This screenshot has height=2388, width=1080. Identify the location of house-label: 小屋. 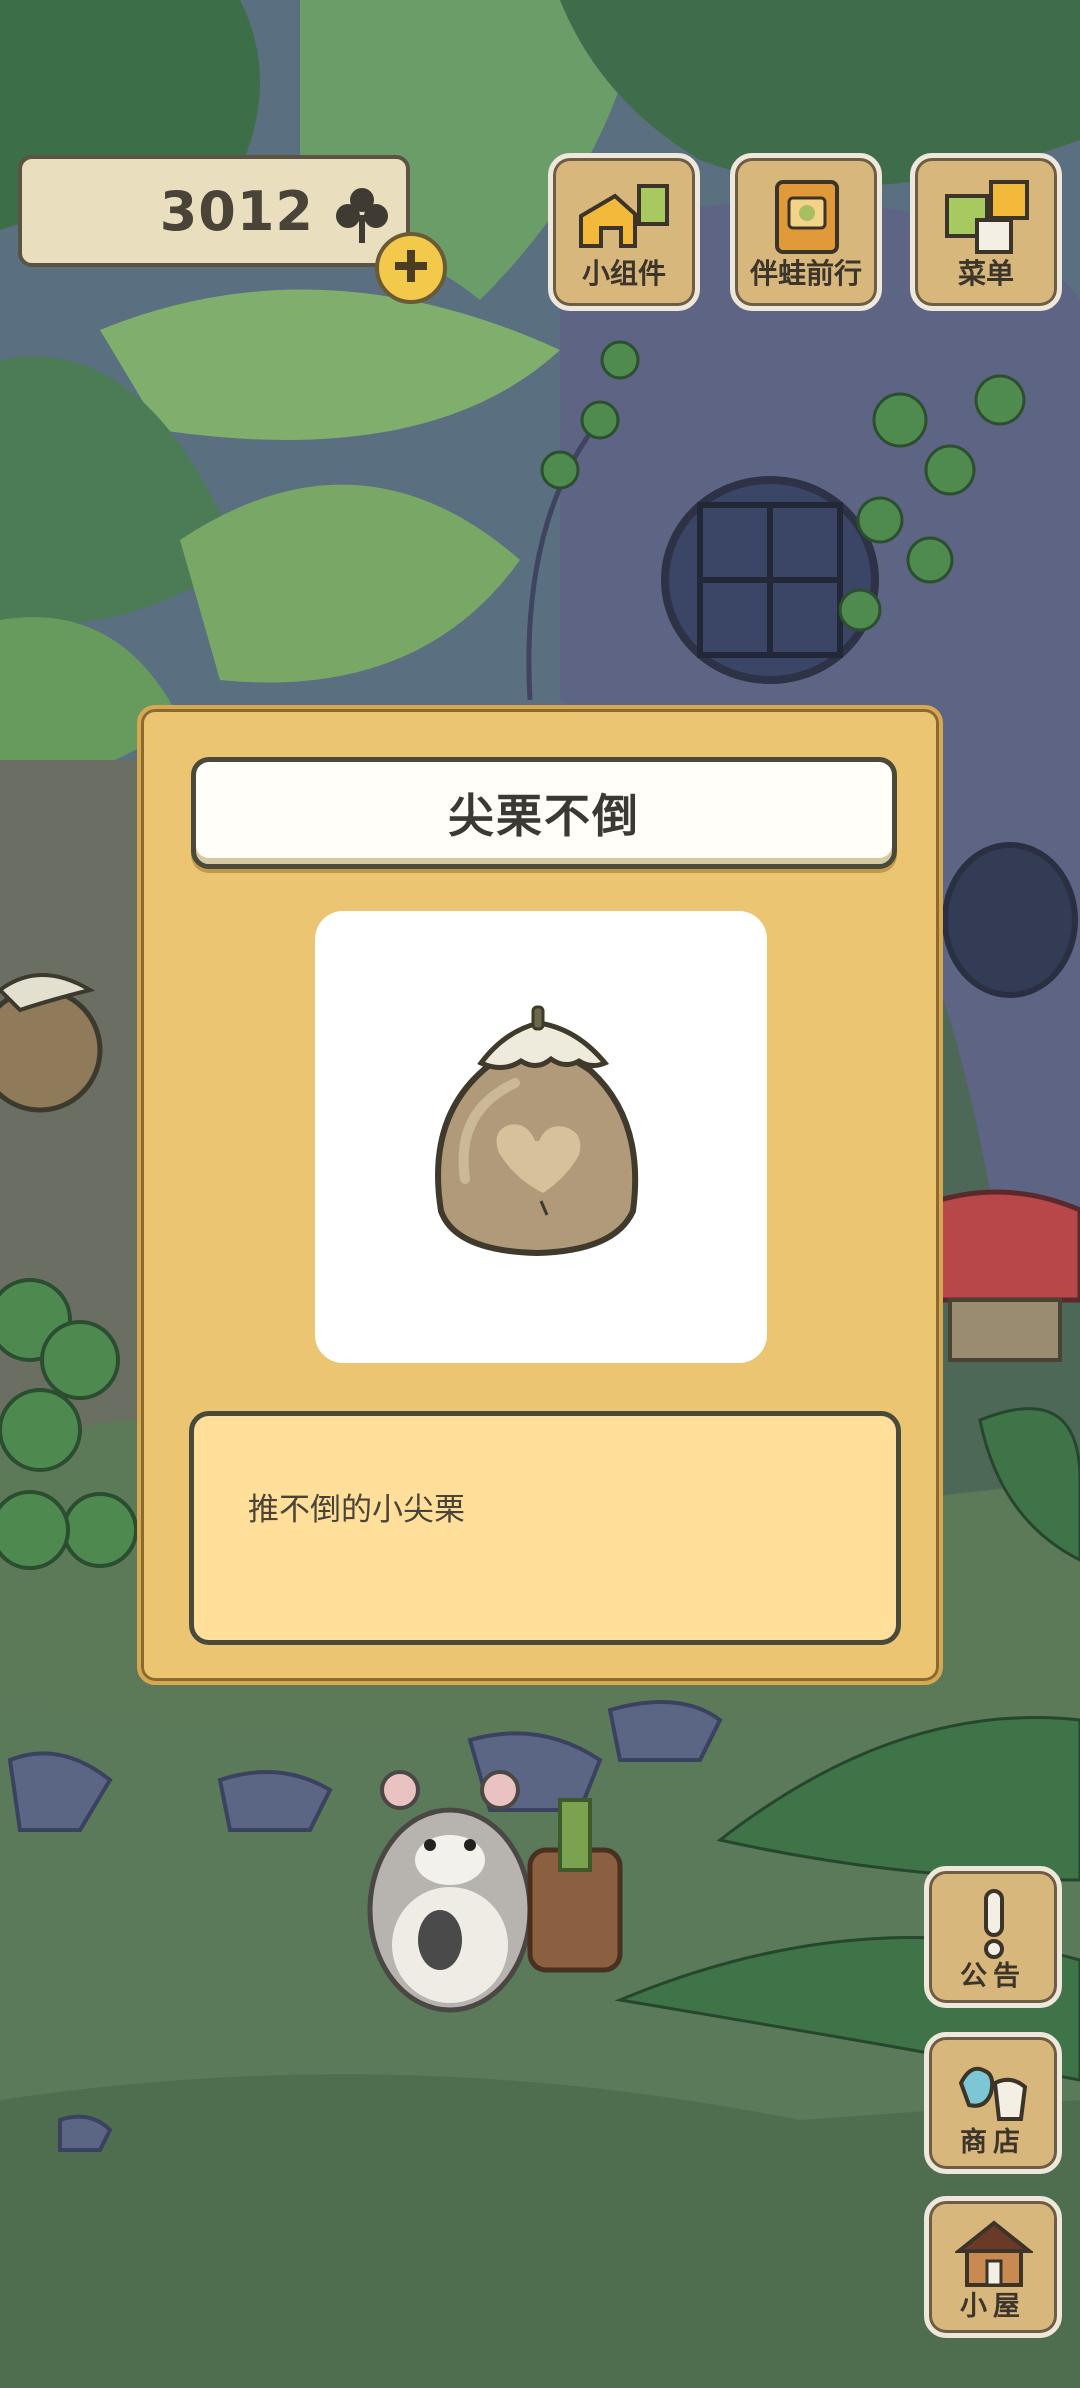
(993, 2306).